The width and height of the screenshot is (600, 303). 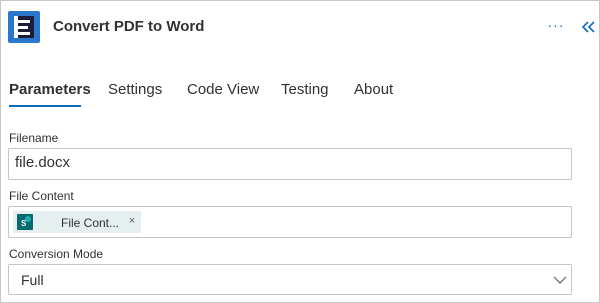 I want to click on filename-label: Filename, so click(x=34, y=138).